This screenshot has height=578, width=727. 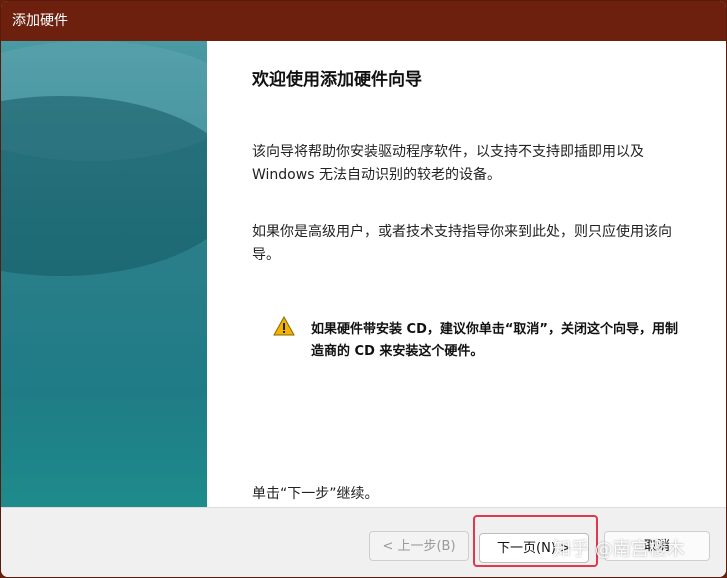 I want to click on back-button: < 上一步(B), so click(x=419, y=546).